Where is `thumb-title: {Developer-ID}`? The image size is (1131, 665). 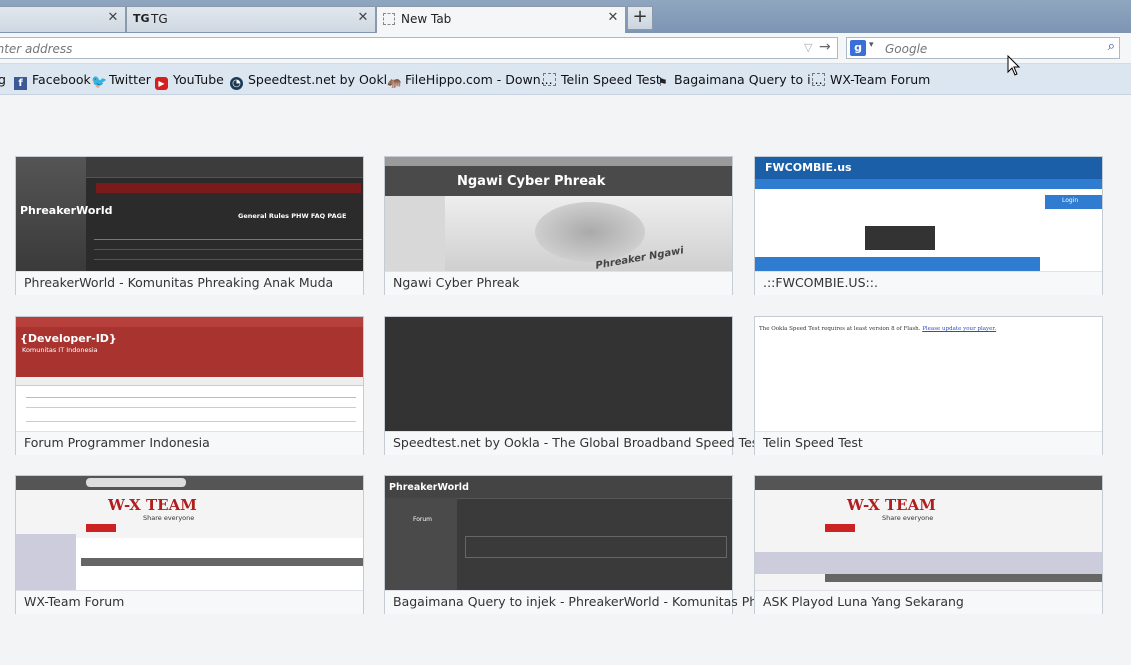
thumb-title: {Developer-ID} is located at coordinates (68, 338).